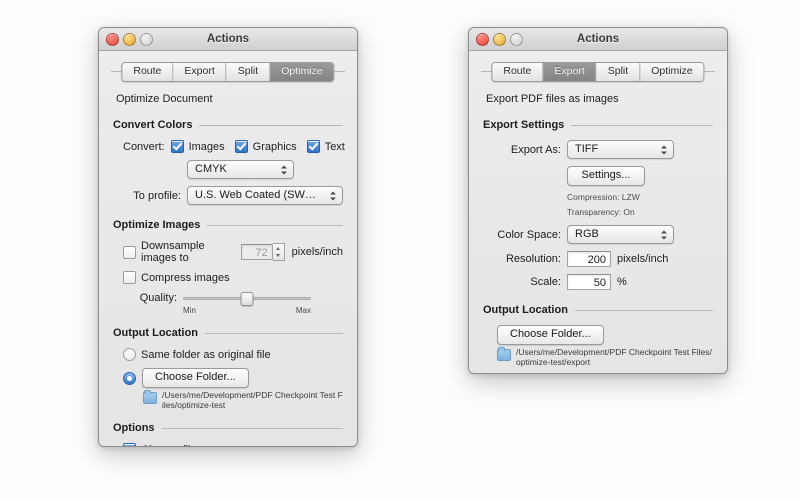 The image size is (800, 500). I want to click on quality-row: Quality: Min Max, so click(239, 303).